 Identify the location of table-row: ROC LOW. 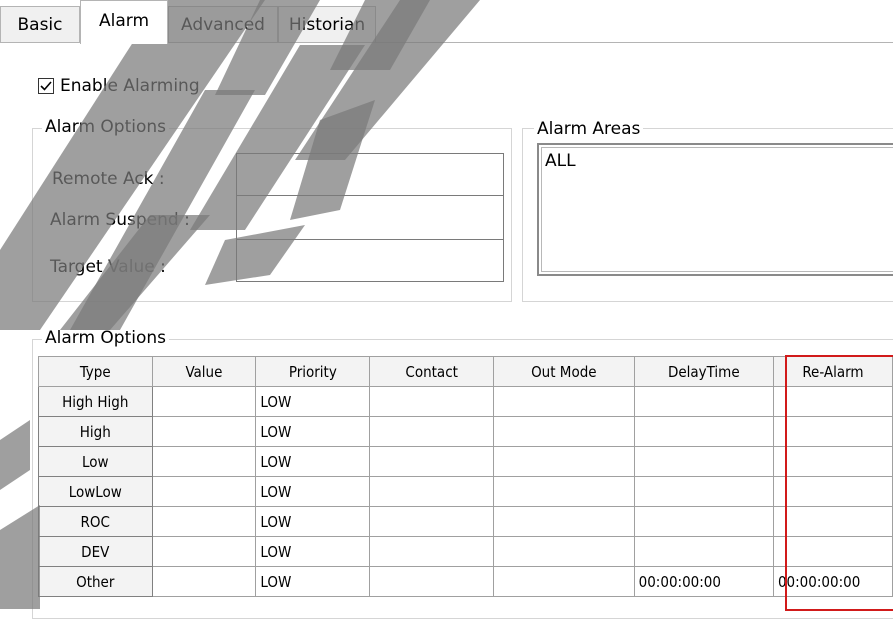
(465, 521).